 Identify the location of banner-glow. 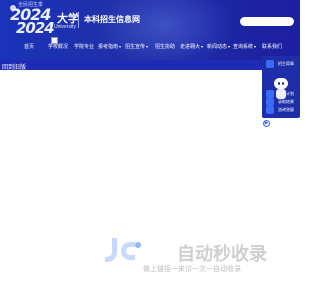
(165, 30).